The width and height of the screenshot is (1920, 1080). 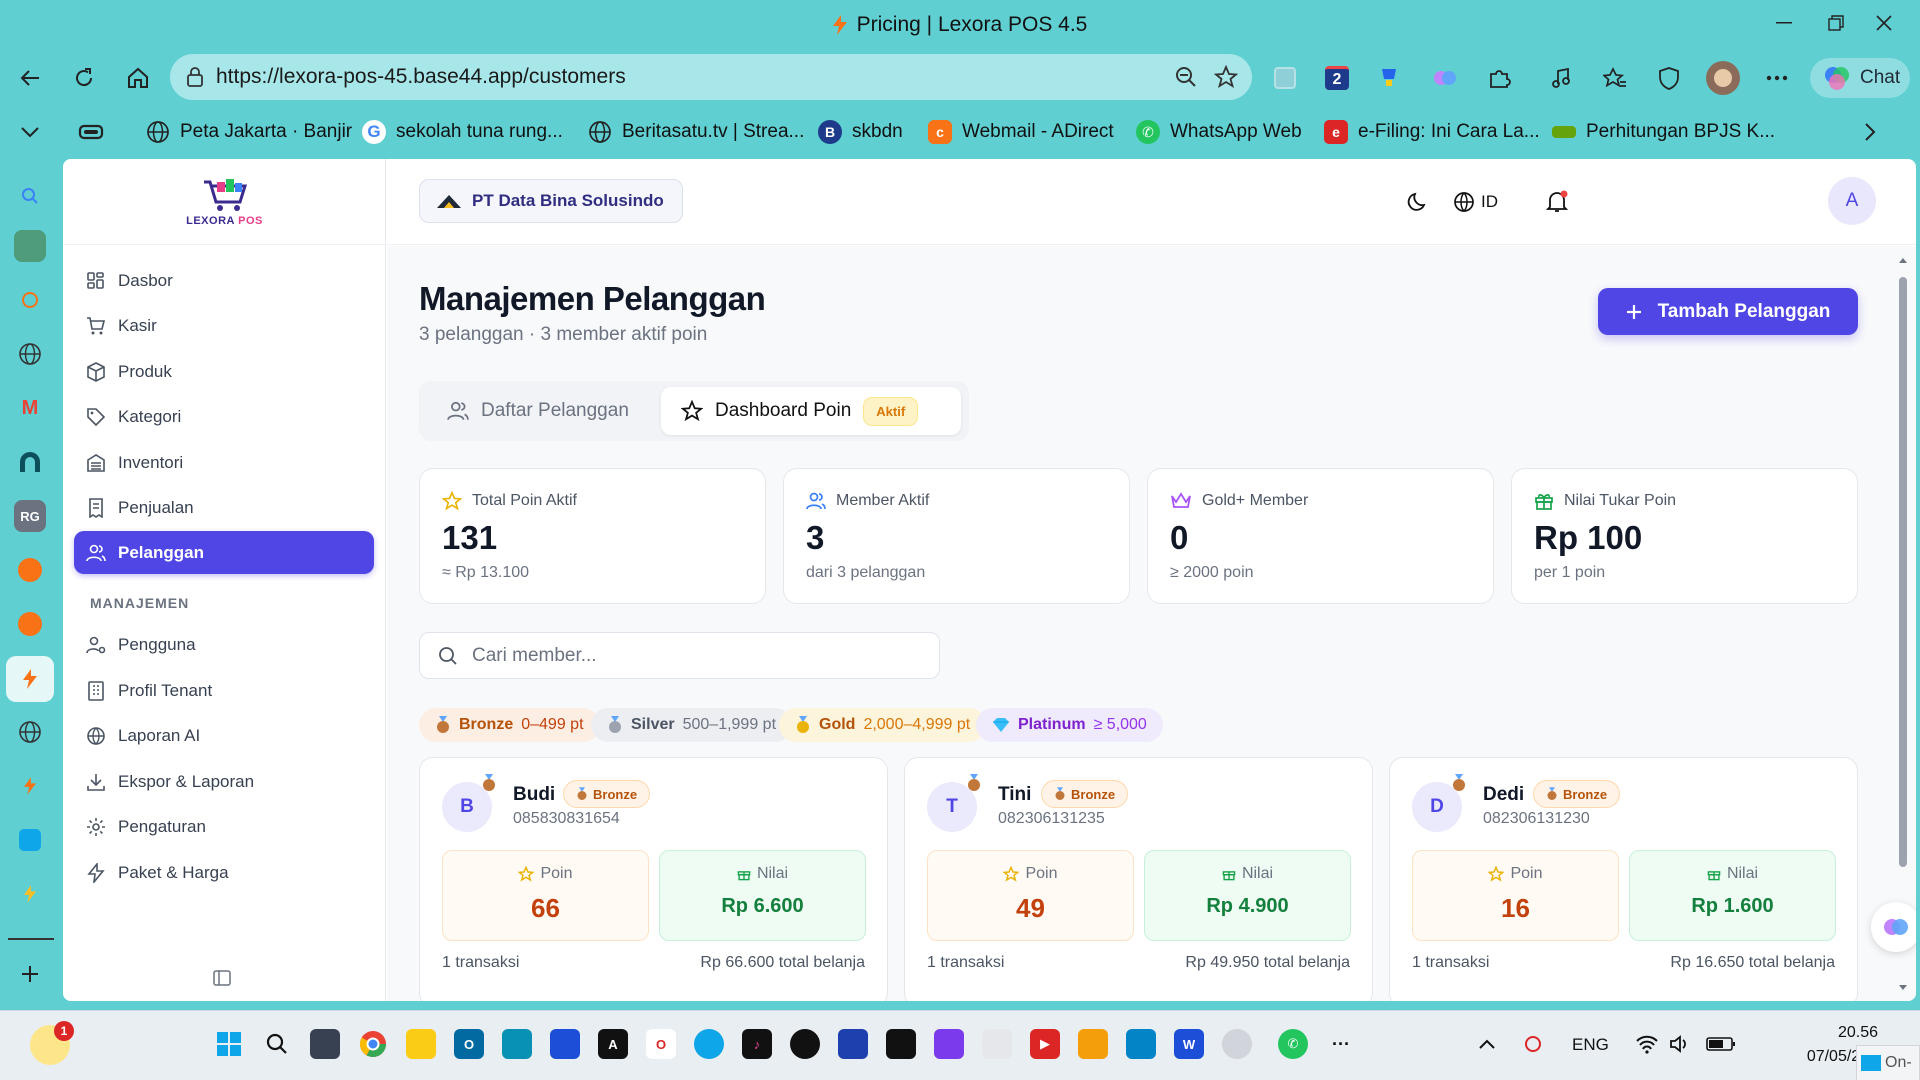 What do you see at coordinates (224, 781) in the screenshot?
I see `sidebar-item-ekspor: Ekspor & Laporan` at bounding box center [224, 781].